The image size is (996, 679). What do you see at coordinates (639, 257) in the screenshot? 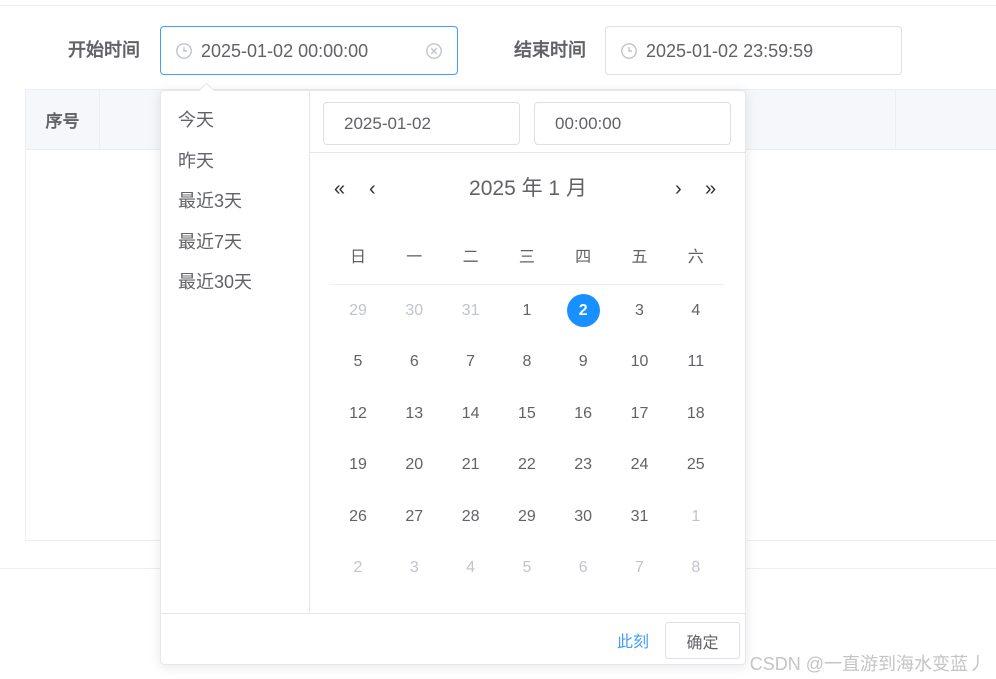
I see `weekday-label: 五` at bounding box center [639, 257].